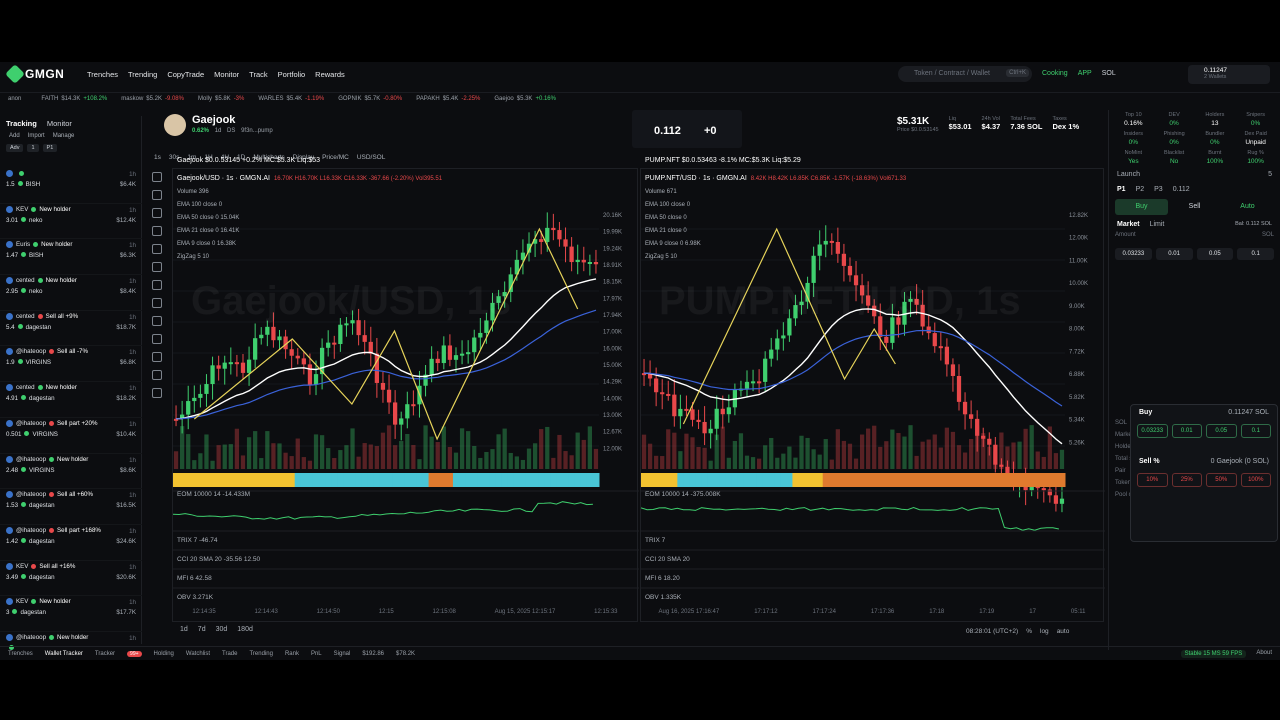  What do you see at coordinates (74, 99) in the screenshot?
I see `ticker-item: FAITH $14.3K +108.2%` at bounding box center [74, 99].